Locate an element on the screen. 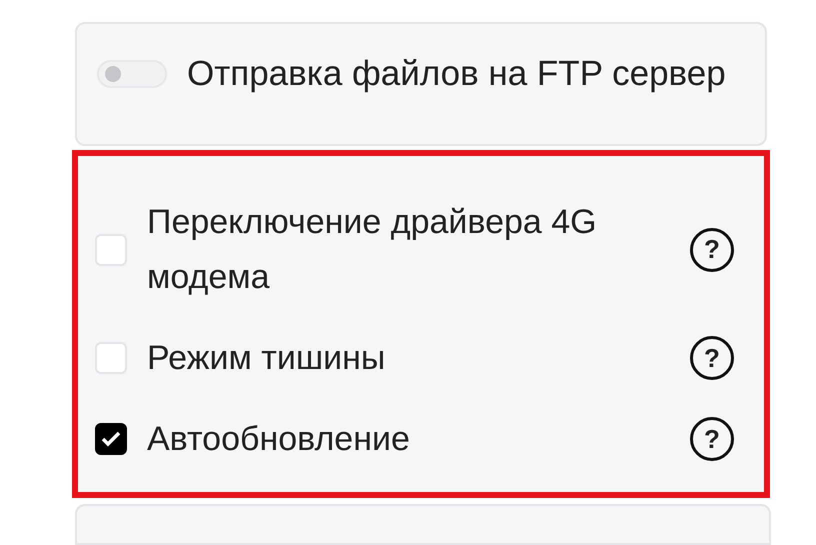  toggle-label: Отправка файлов на FTP сервер is located at coordinates (456, 74).